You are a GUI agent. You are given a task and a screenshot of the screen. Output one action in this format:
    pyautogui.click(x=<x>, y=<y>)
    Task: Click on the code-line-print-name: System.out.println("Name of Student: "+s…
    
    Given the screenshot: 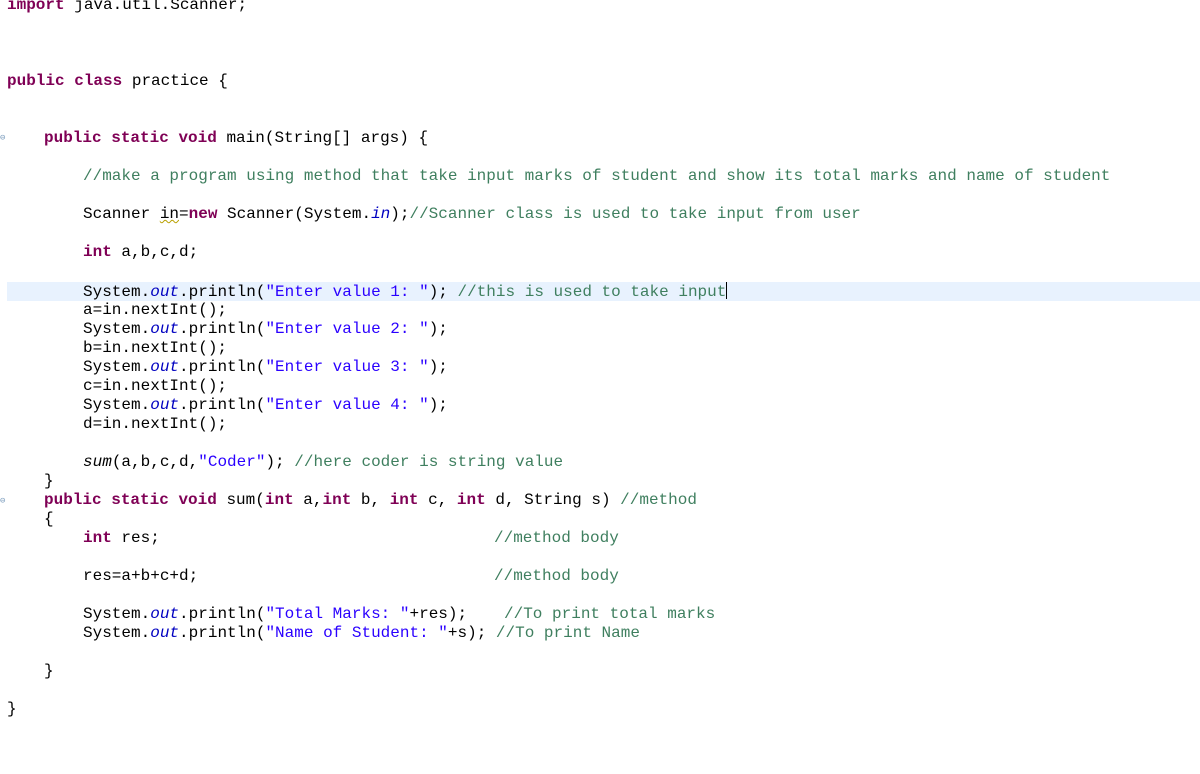 What is the action you would take?
    pyautogui.click(x=361, y=633)
    